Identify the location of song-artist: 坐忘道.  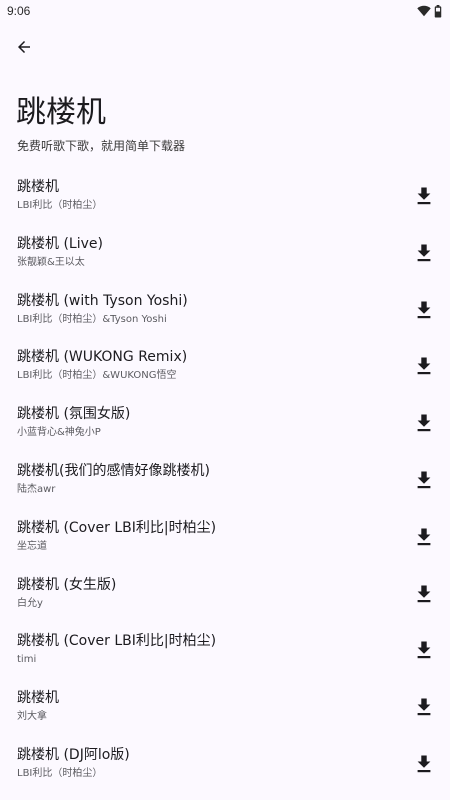
(32, 546).